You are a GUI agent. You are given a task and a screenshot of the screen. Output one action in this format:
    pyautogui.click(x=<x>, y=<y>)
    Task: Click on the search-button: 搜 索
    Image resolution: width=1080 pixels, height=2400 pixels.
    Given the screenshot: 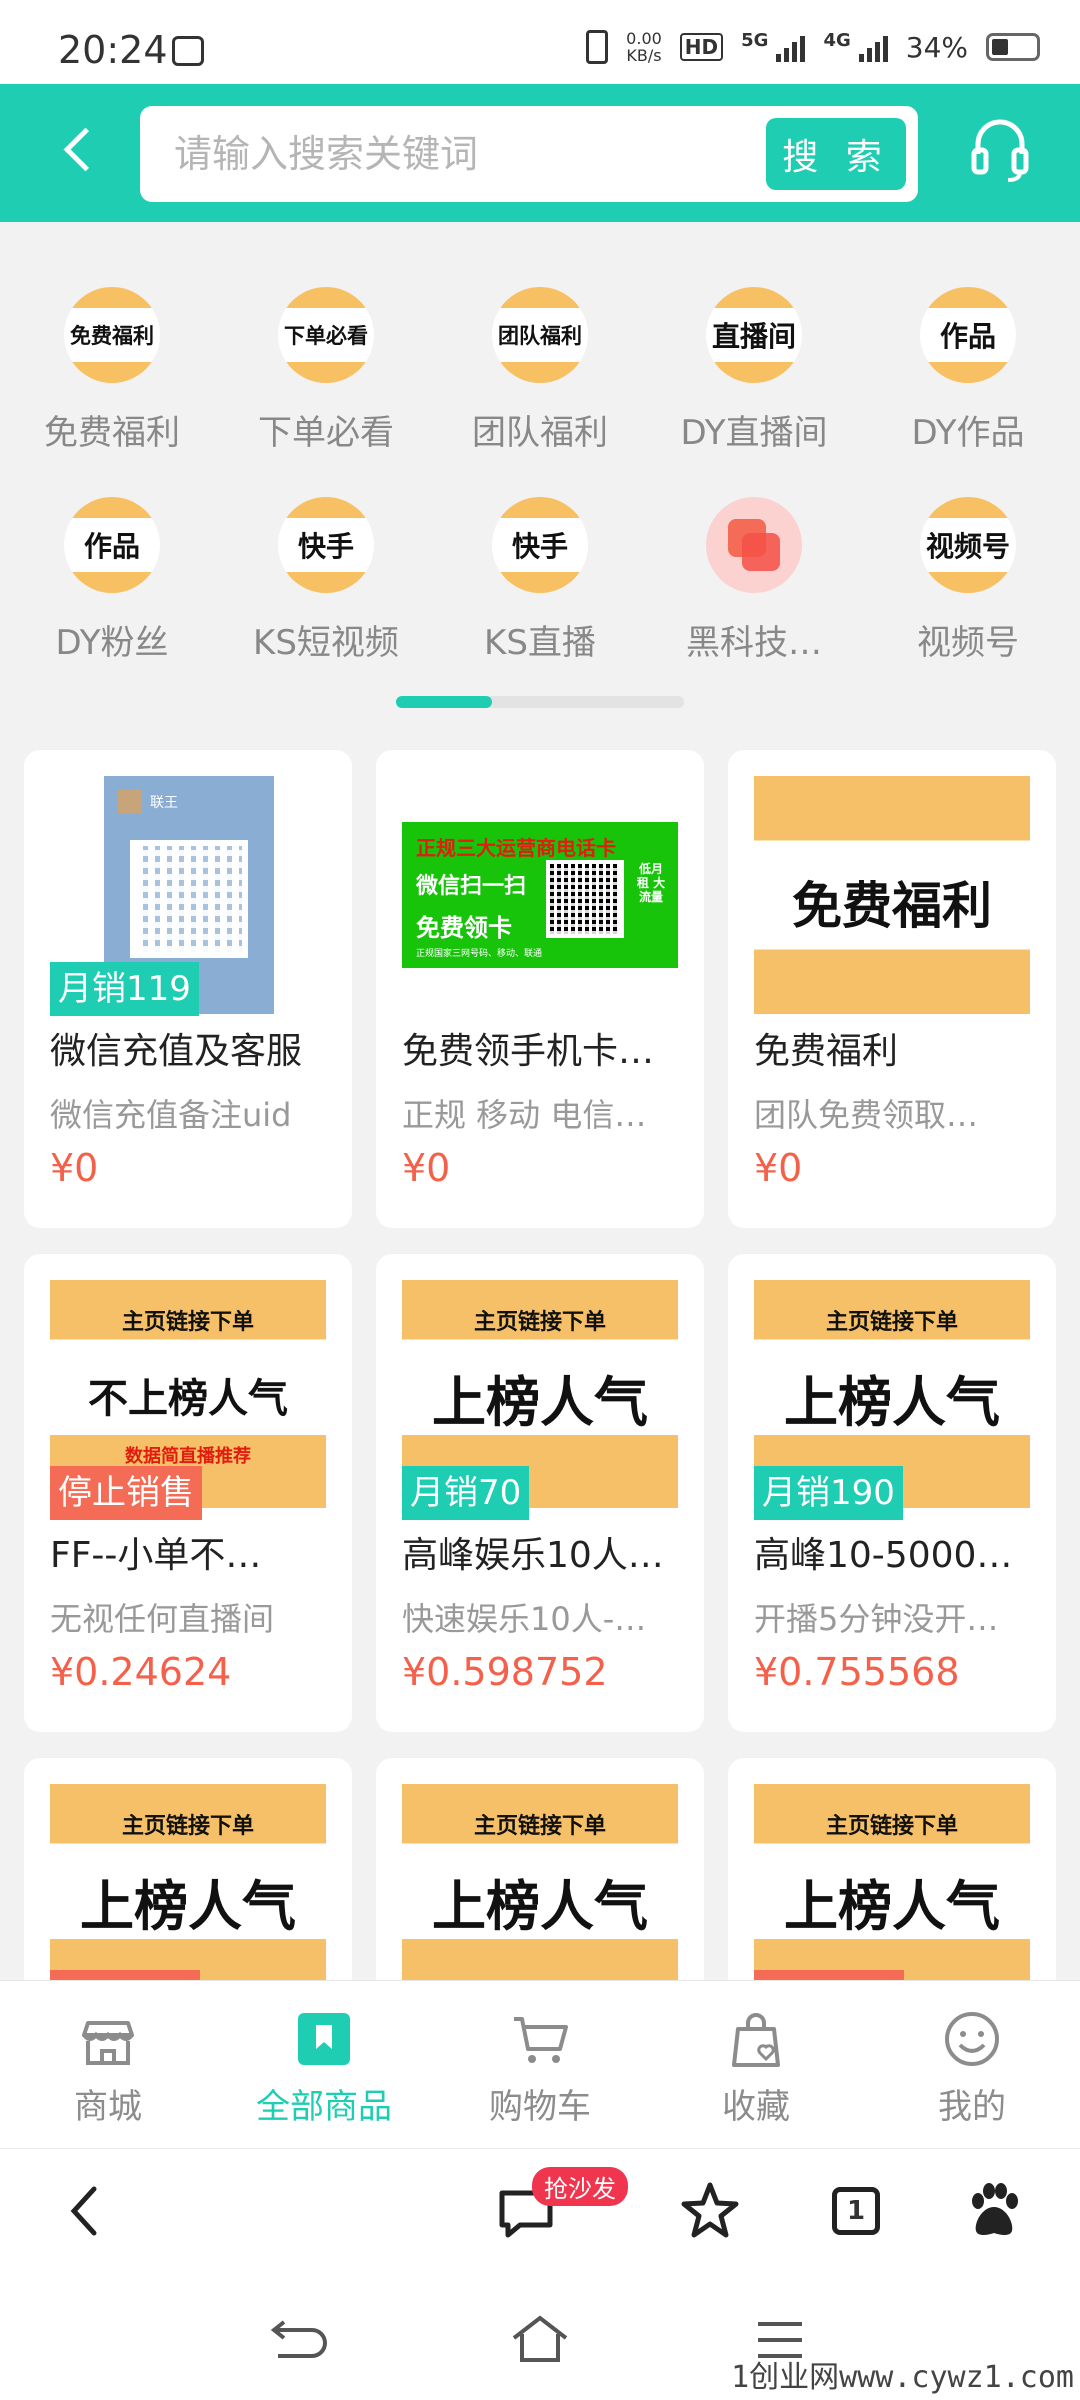 What is the action you would take?
    pyautogui.click(x=836, y=154)
    